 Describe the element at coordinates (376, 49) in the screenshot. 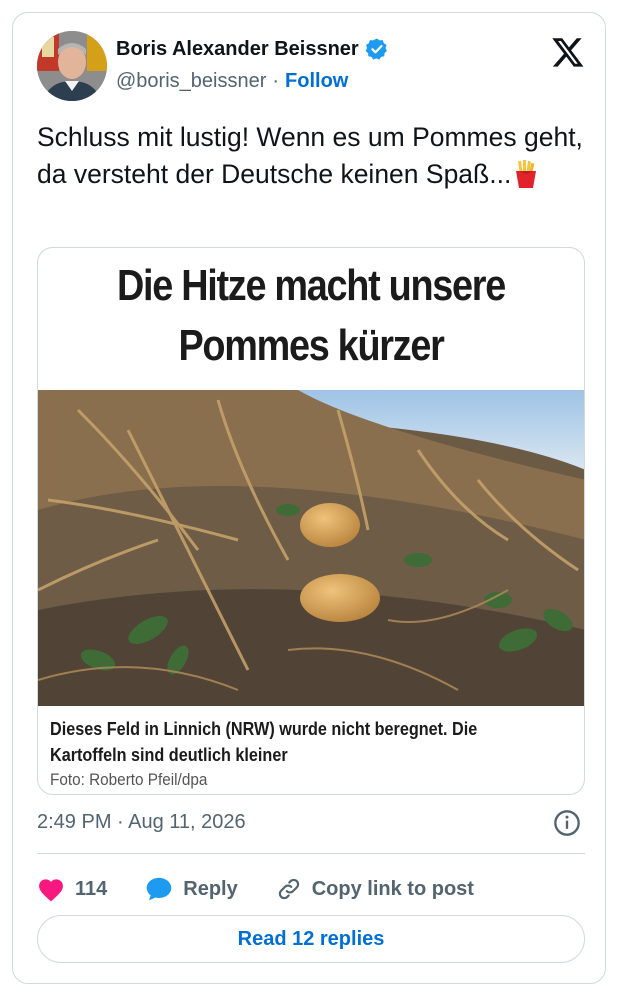

I see `verified-badge-icon` at that location.